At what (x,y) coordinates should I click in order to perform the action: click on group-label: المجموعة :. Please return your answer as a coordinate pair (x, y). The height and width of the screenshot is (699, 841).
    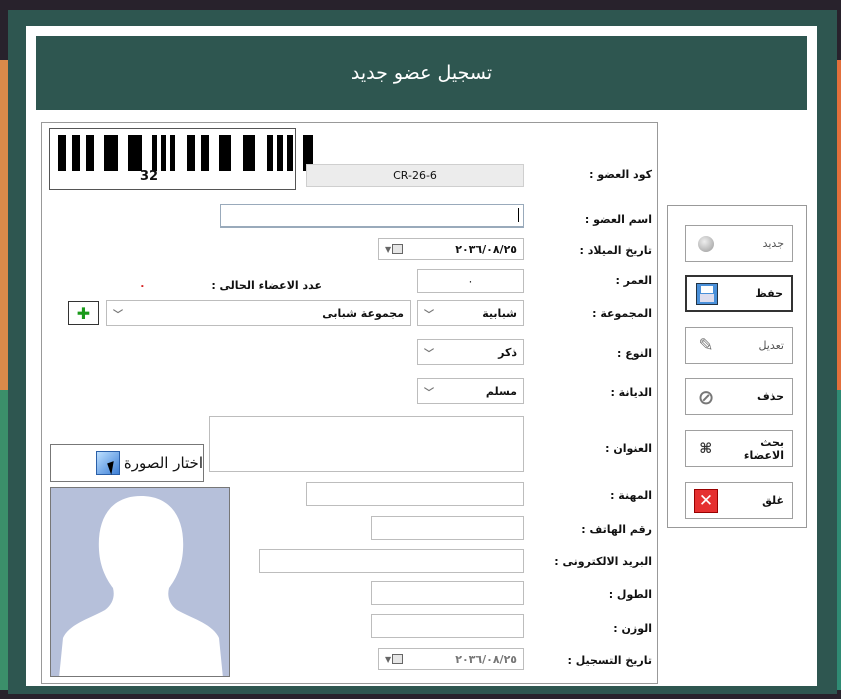
    Looking at the image, I should click on (622, 313).